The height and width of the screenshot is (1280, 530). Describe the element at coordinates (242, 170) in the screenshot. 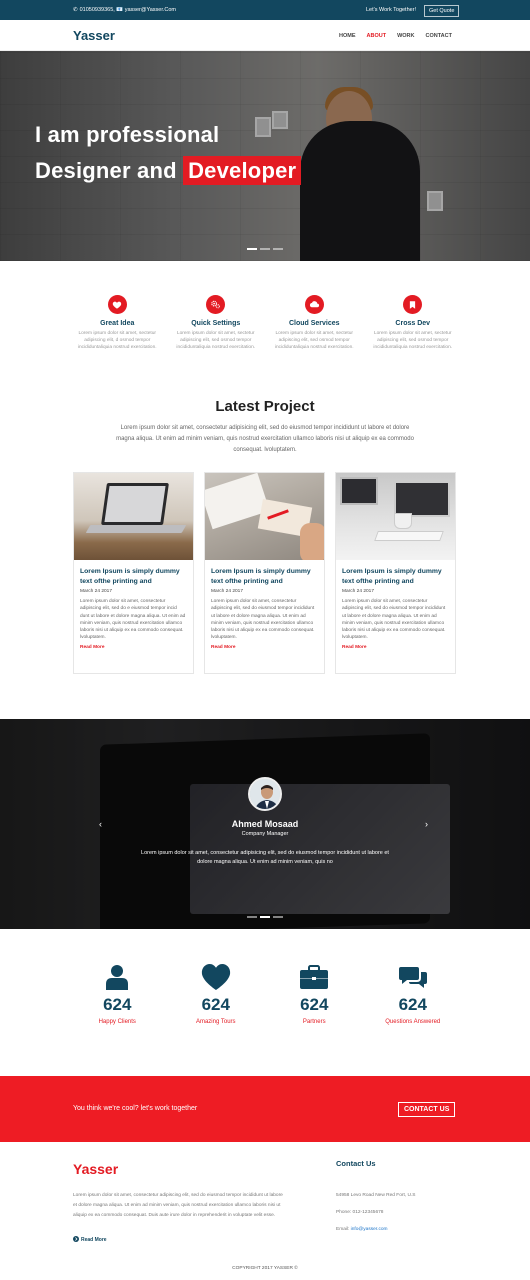

I see `hero-heading-highlight: Developer` at that location.